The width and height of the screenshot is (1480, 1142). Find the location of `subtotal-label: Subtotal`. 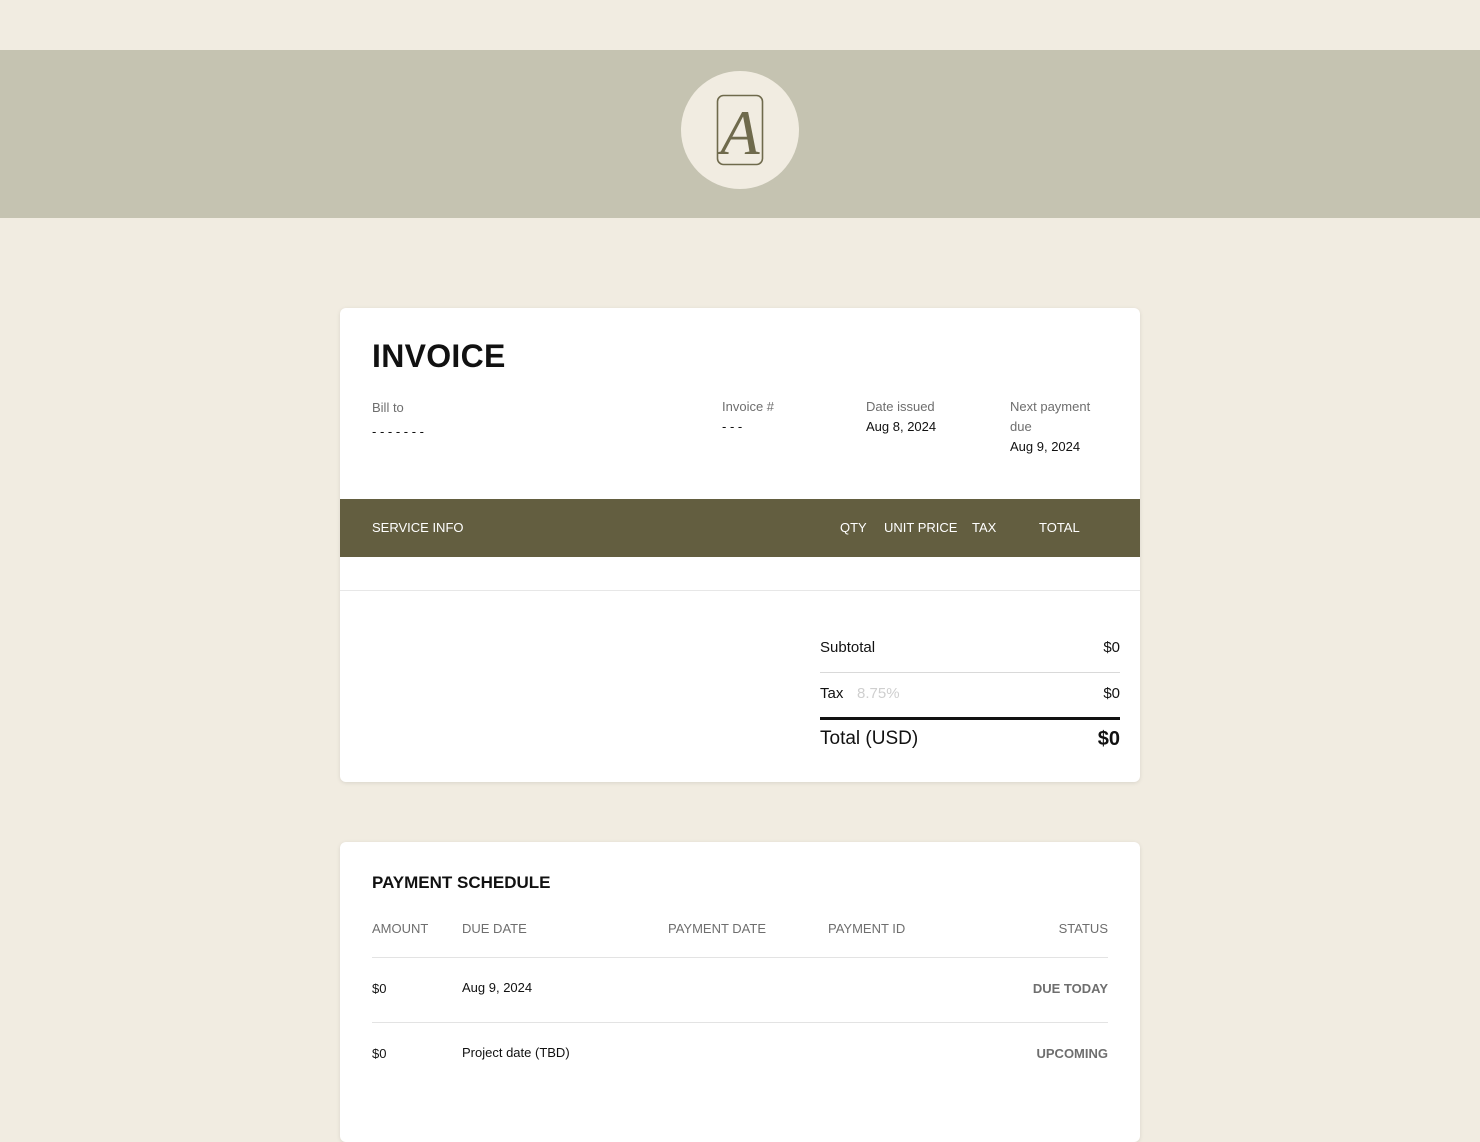

subtotal-label: Subtotal is located at coordinates (848, 647).